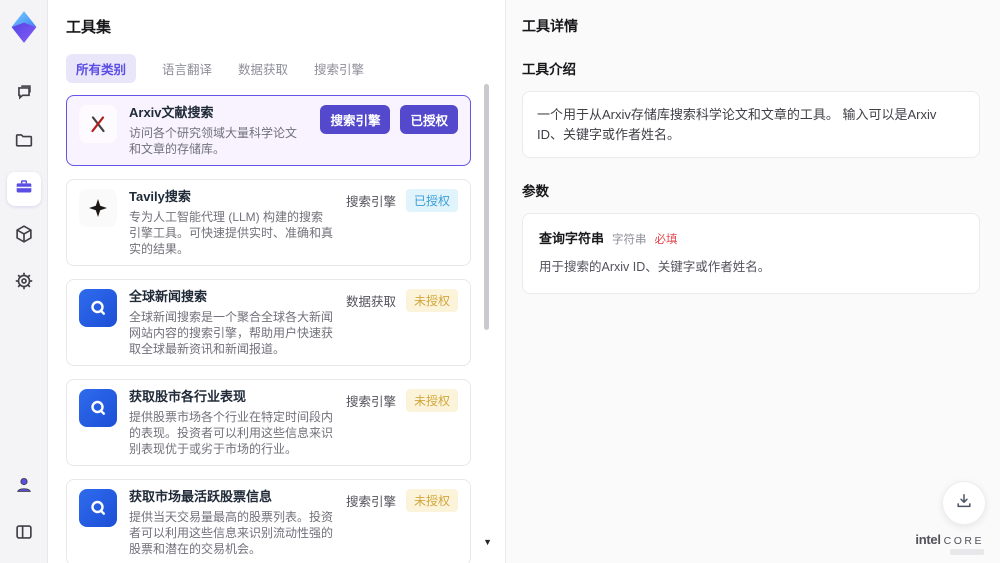  I want to click on param-description: 用于搜索的Arxiv ID、关键字或作者姓名。, so click(655, 267).